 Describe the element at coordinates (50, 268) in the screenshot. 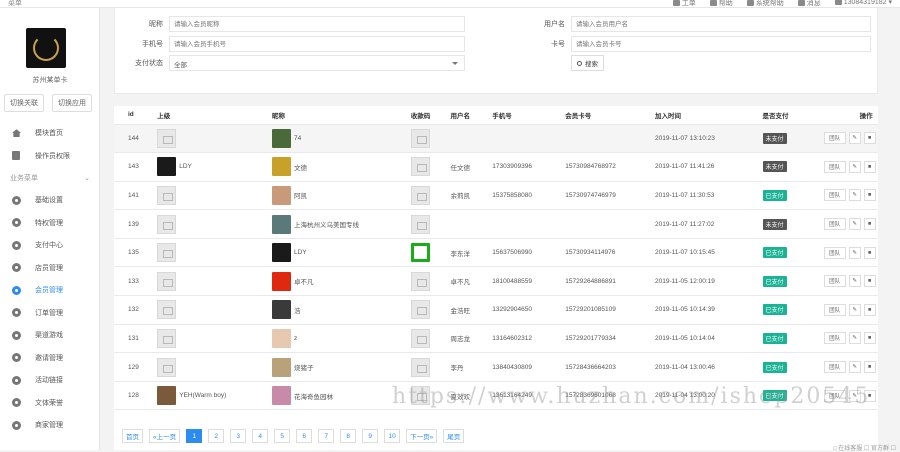

I see `sidebar-item-staff: 店员管理` at that location.